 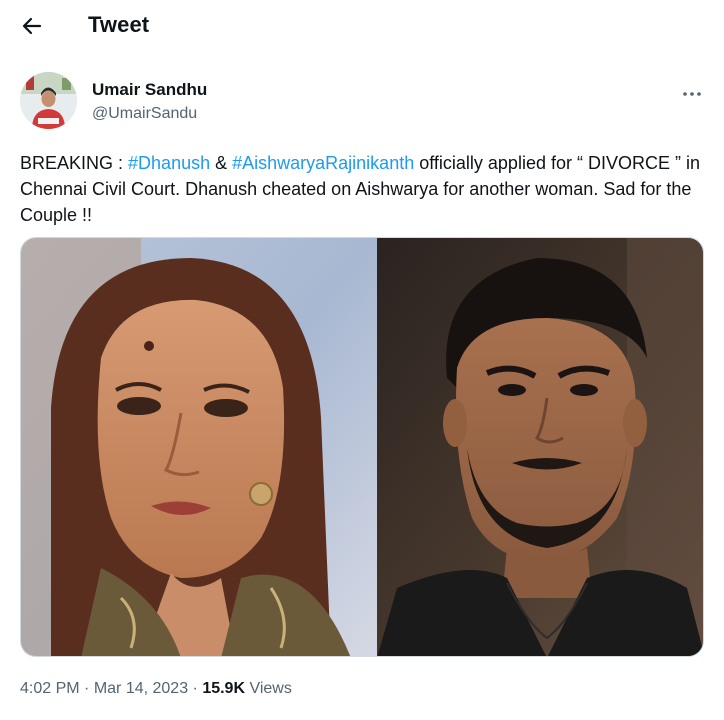 I want to click on page-title: Tweet, so click(x=119, y=24).